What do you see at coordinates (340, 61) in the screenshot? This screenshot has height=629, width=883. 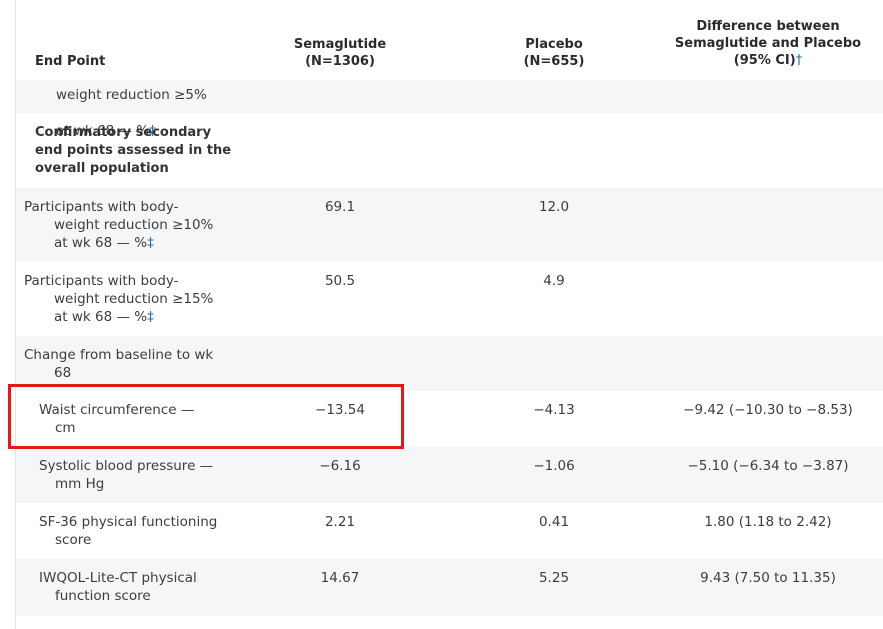 I see `header-semaglutide-line2: (N=1306)` at bounding box center [340, 61].